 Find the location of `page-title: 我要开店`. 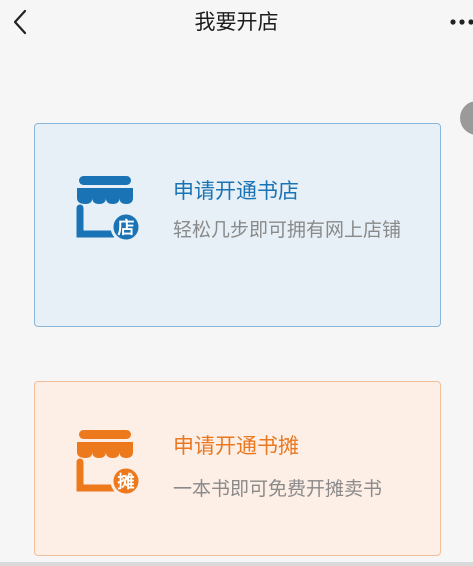

page-title: 我要开店 is located at coordinates (236, 22).